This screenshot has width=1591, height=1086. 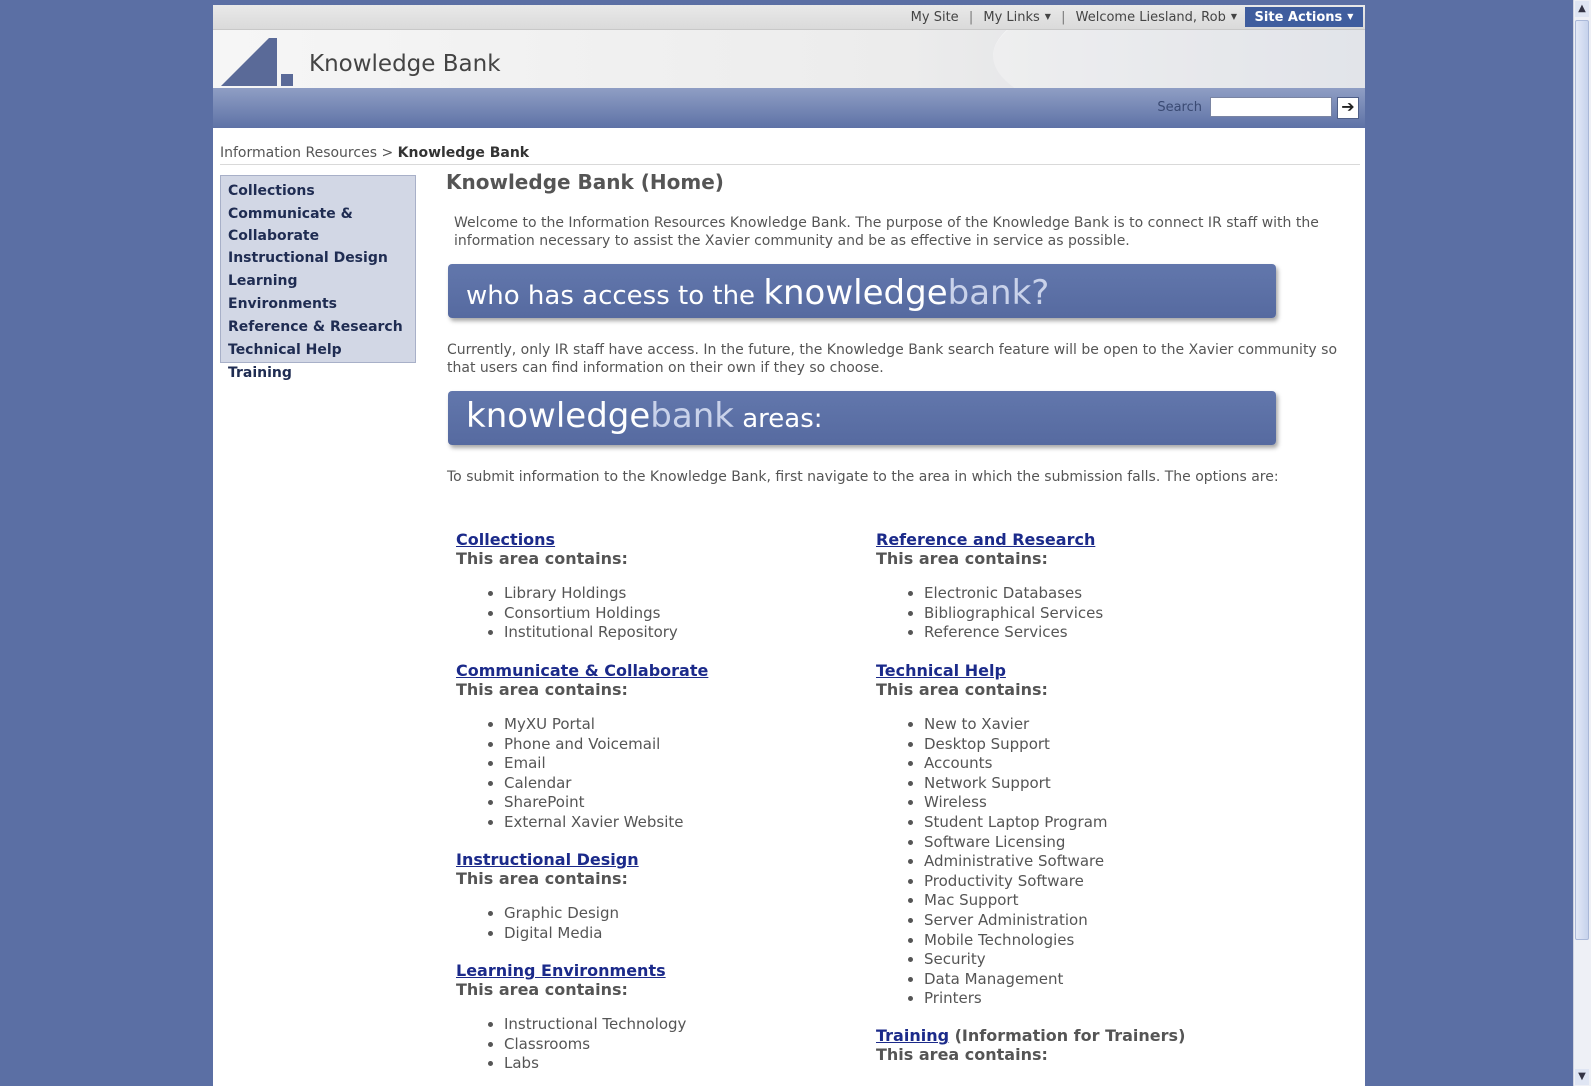 I want to click on page-title: Knowledge Bank (Home), so click(x=585, y=182).